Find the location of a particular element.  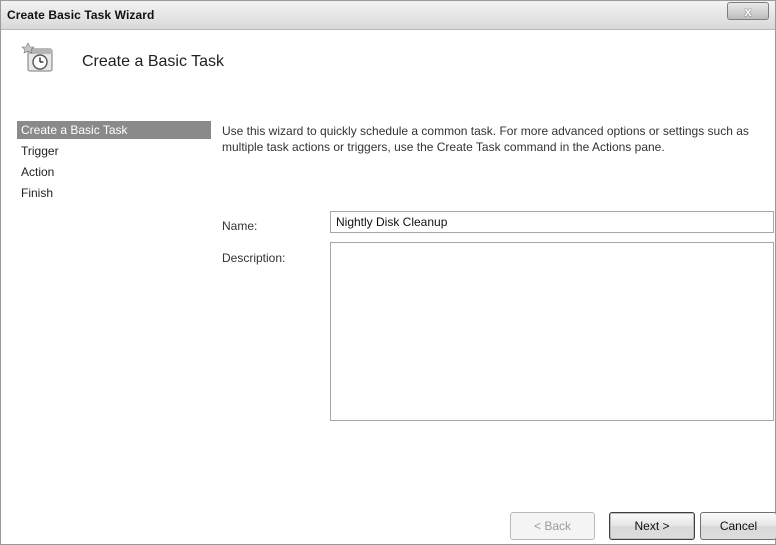

nav-step-finish: Finish is located at coordinates (114, 193).